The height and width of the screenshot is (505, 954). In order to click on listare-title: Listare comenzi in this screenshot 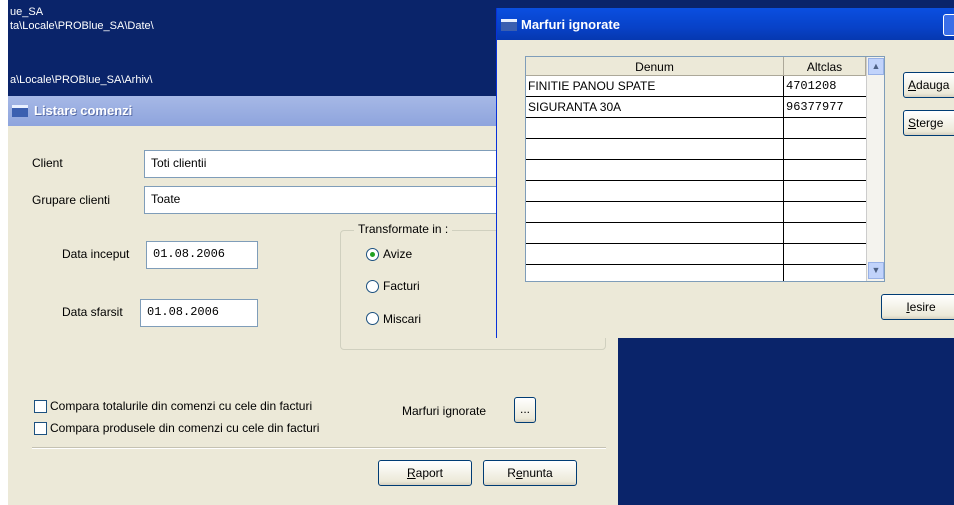, I will do `click(83, 110)`.